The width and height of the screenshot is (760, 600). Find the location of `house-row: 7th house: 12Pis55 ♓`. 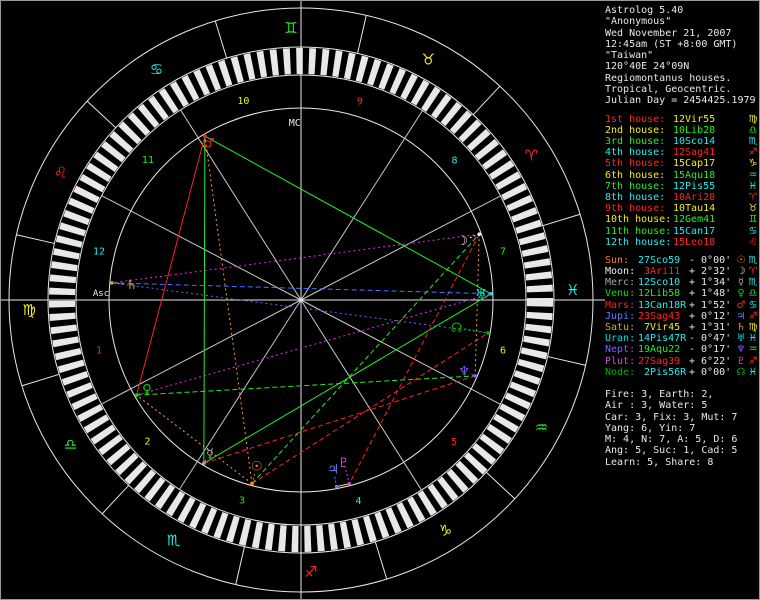

house-row: 7th house: 12Pis55 ♓ is located at coordinates (682, 186).